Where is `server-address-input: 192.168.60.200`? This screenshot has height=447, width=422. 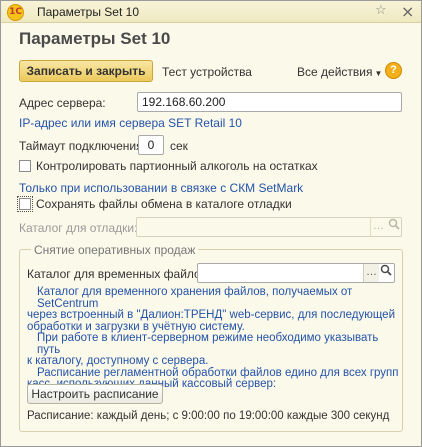 server-address-input: 192.168.60.200 is located at coordinates (269, 102).